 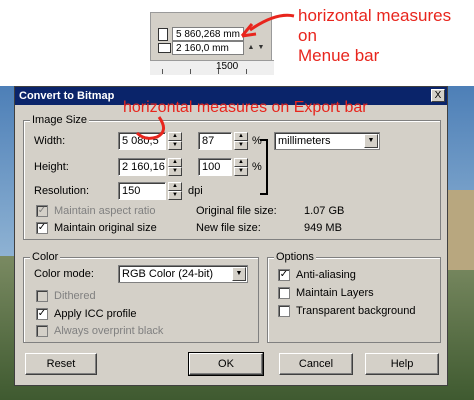 What do you see at coordinates (142, 167) in the screenshot?
I see `height-input: 2 160,16` at bounding box center [142, 167].